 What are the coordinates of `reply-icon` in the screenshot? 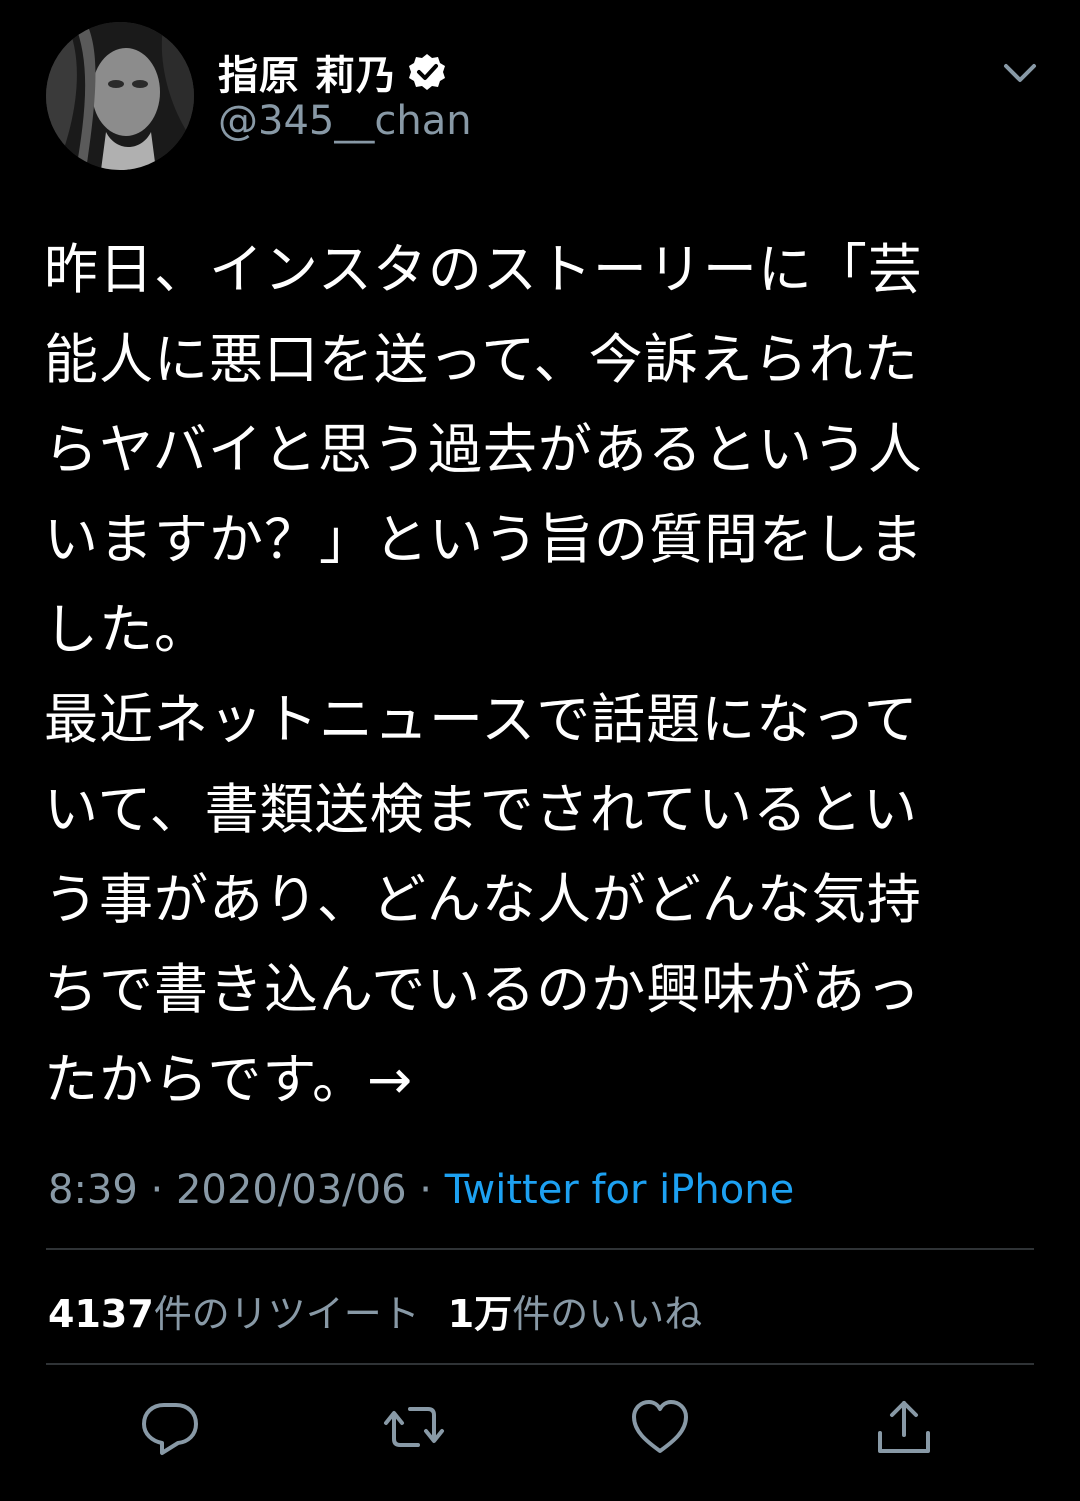 It's located at (170, 1429).